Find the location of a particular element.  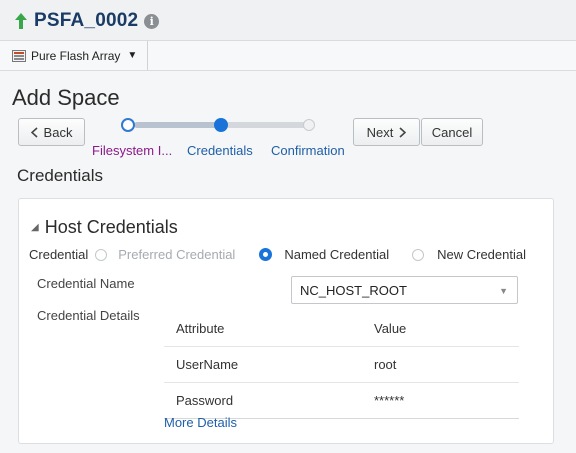

train-stop-filesystem is located at coordinates (128, 125).